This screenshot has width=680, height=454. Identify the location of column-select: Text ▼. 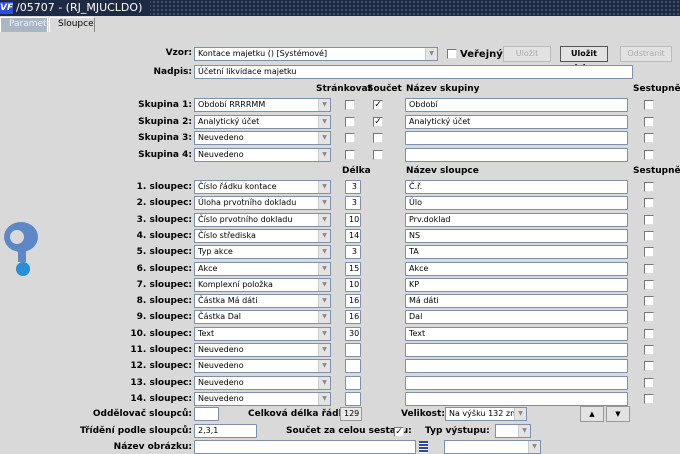
(262, 333).